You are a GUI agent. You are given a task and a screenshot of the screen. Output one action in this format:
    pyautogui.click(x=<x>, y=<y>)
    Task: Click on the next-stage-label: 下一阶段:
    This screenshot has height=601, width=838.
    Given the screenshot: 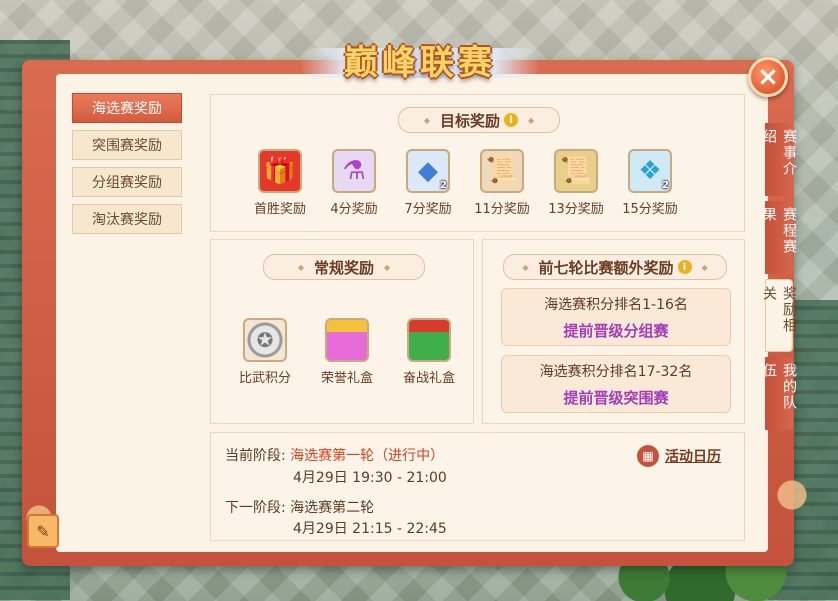 What is the action you would take?
    pyautogui.click(x=255, y=508)
    